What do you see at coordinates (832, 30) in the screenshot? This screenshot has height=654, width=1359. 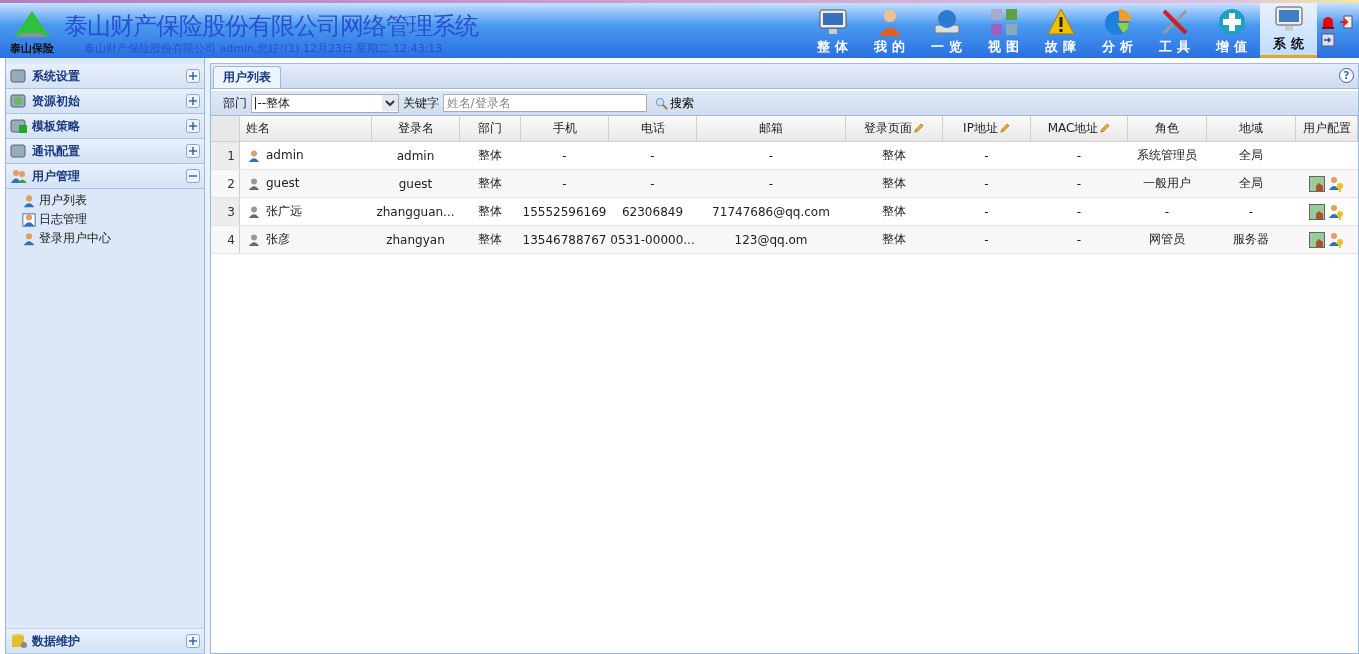 I see `nav-button: 整体` at bounding box center [832, 30].